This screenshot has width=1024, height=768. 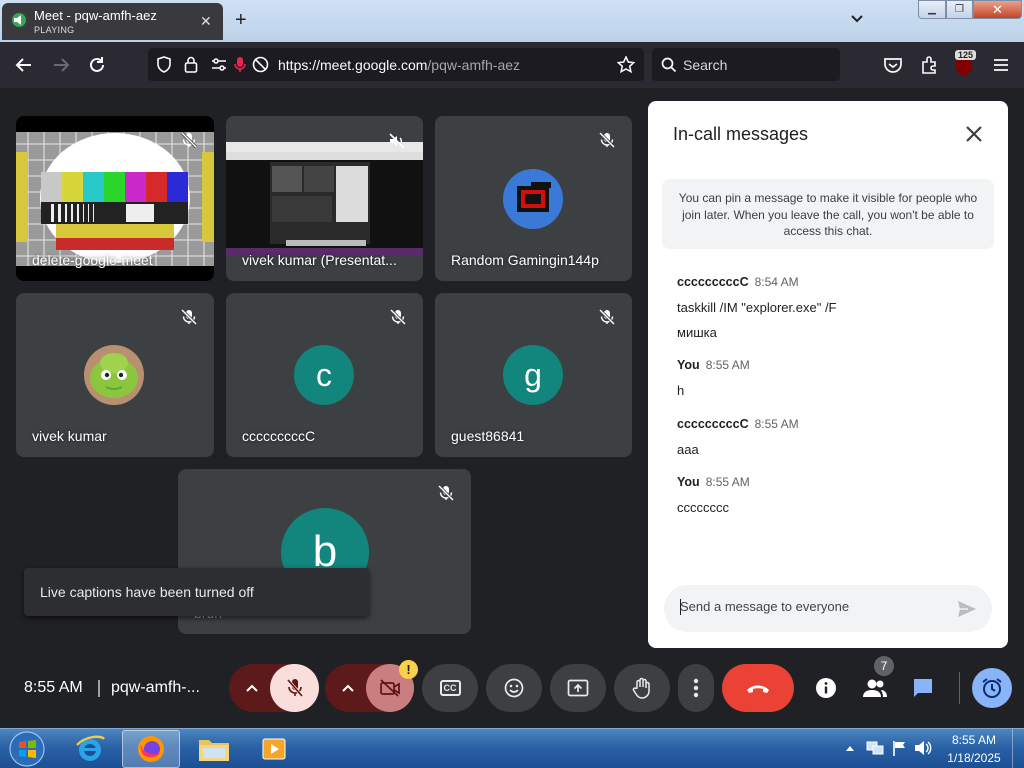 I want to click on show-hidden-icons-icon, so click(x=850, y=748).